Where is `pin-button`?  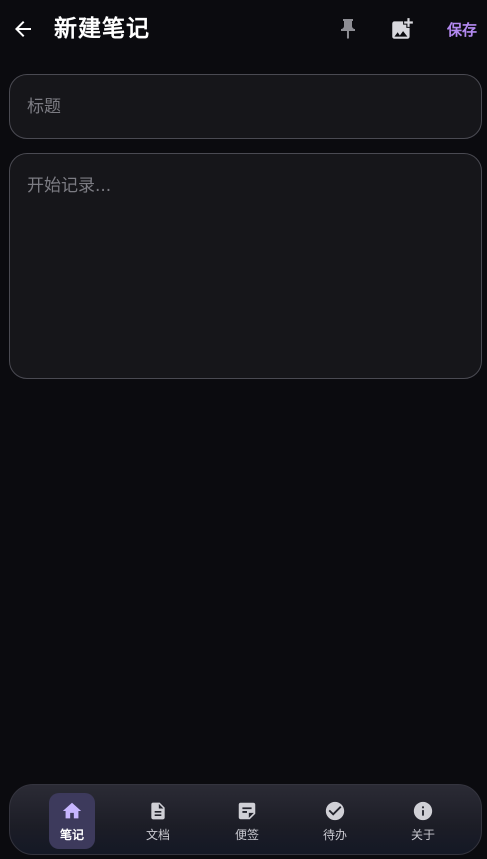 pin-button is located at coordinates (348, 29).